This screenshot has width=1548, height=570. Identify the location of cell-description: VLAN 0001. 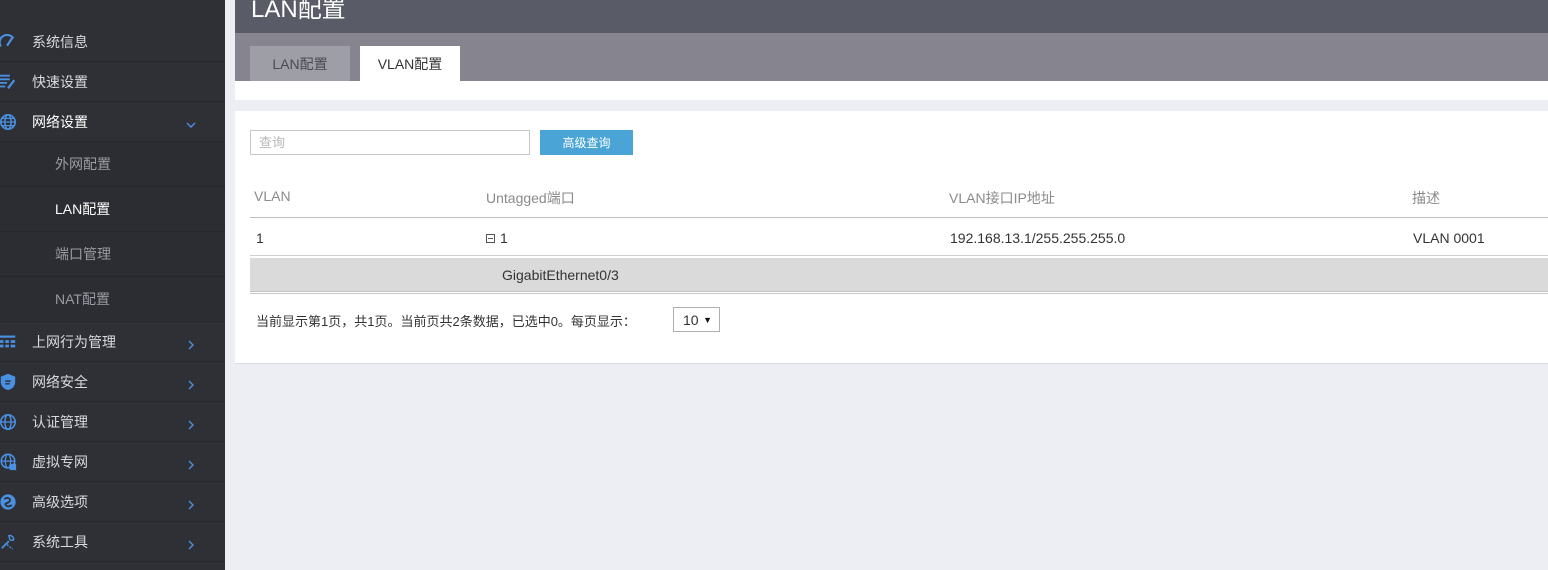
(1449, 238).